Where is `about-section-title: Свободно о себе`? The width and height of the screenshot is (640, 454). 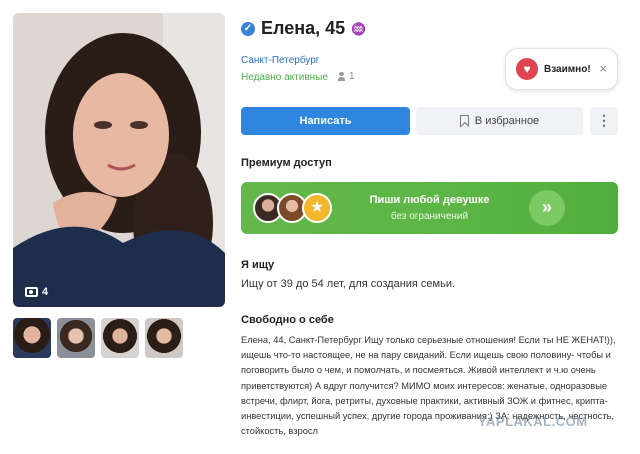 about-section-title: Свободно о себе is located at coordinates (287, 320).